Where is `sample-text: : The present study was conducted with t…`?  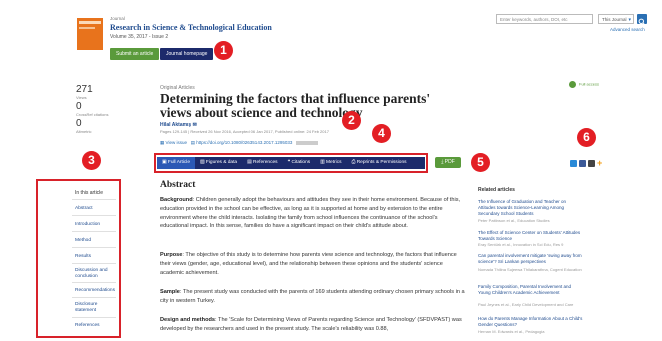 sample-text: : The present study was conducted with t… is located at coordinates (312, 296).